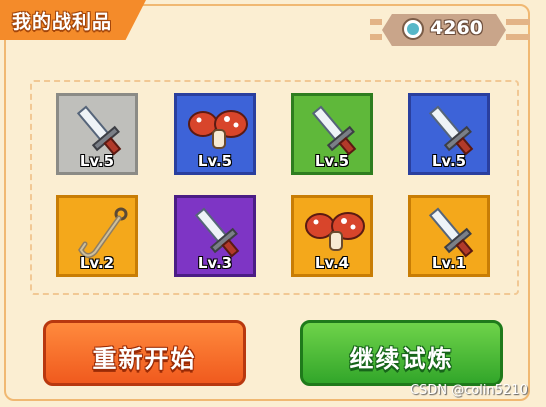 This screenshot has width=546, height=407. Describe the element at coordinates (62, 22) in the screenshot. I see `page-title: 我的战利品` at that location.